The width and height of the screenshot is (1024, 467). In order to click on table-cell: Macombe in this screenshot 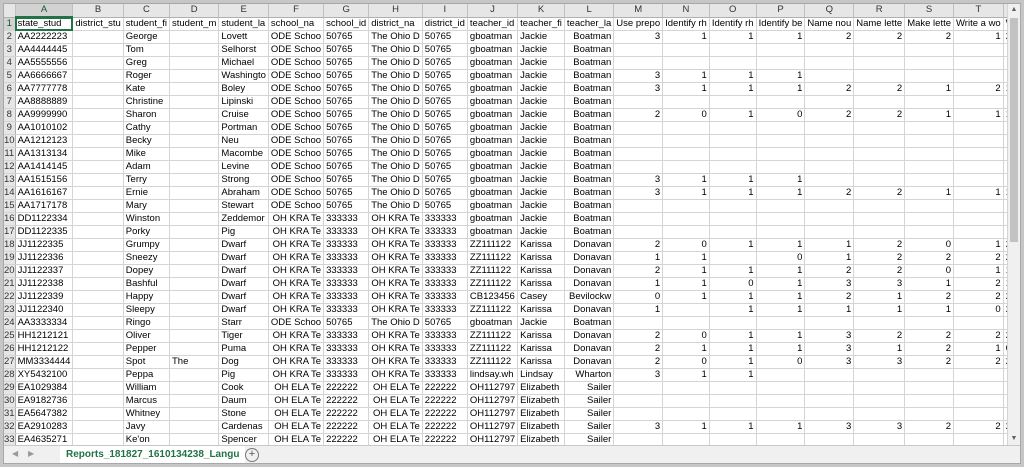, I will do `click(243, 154)`.